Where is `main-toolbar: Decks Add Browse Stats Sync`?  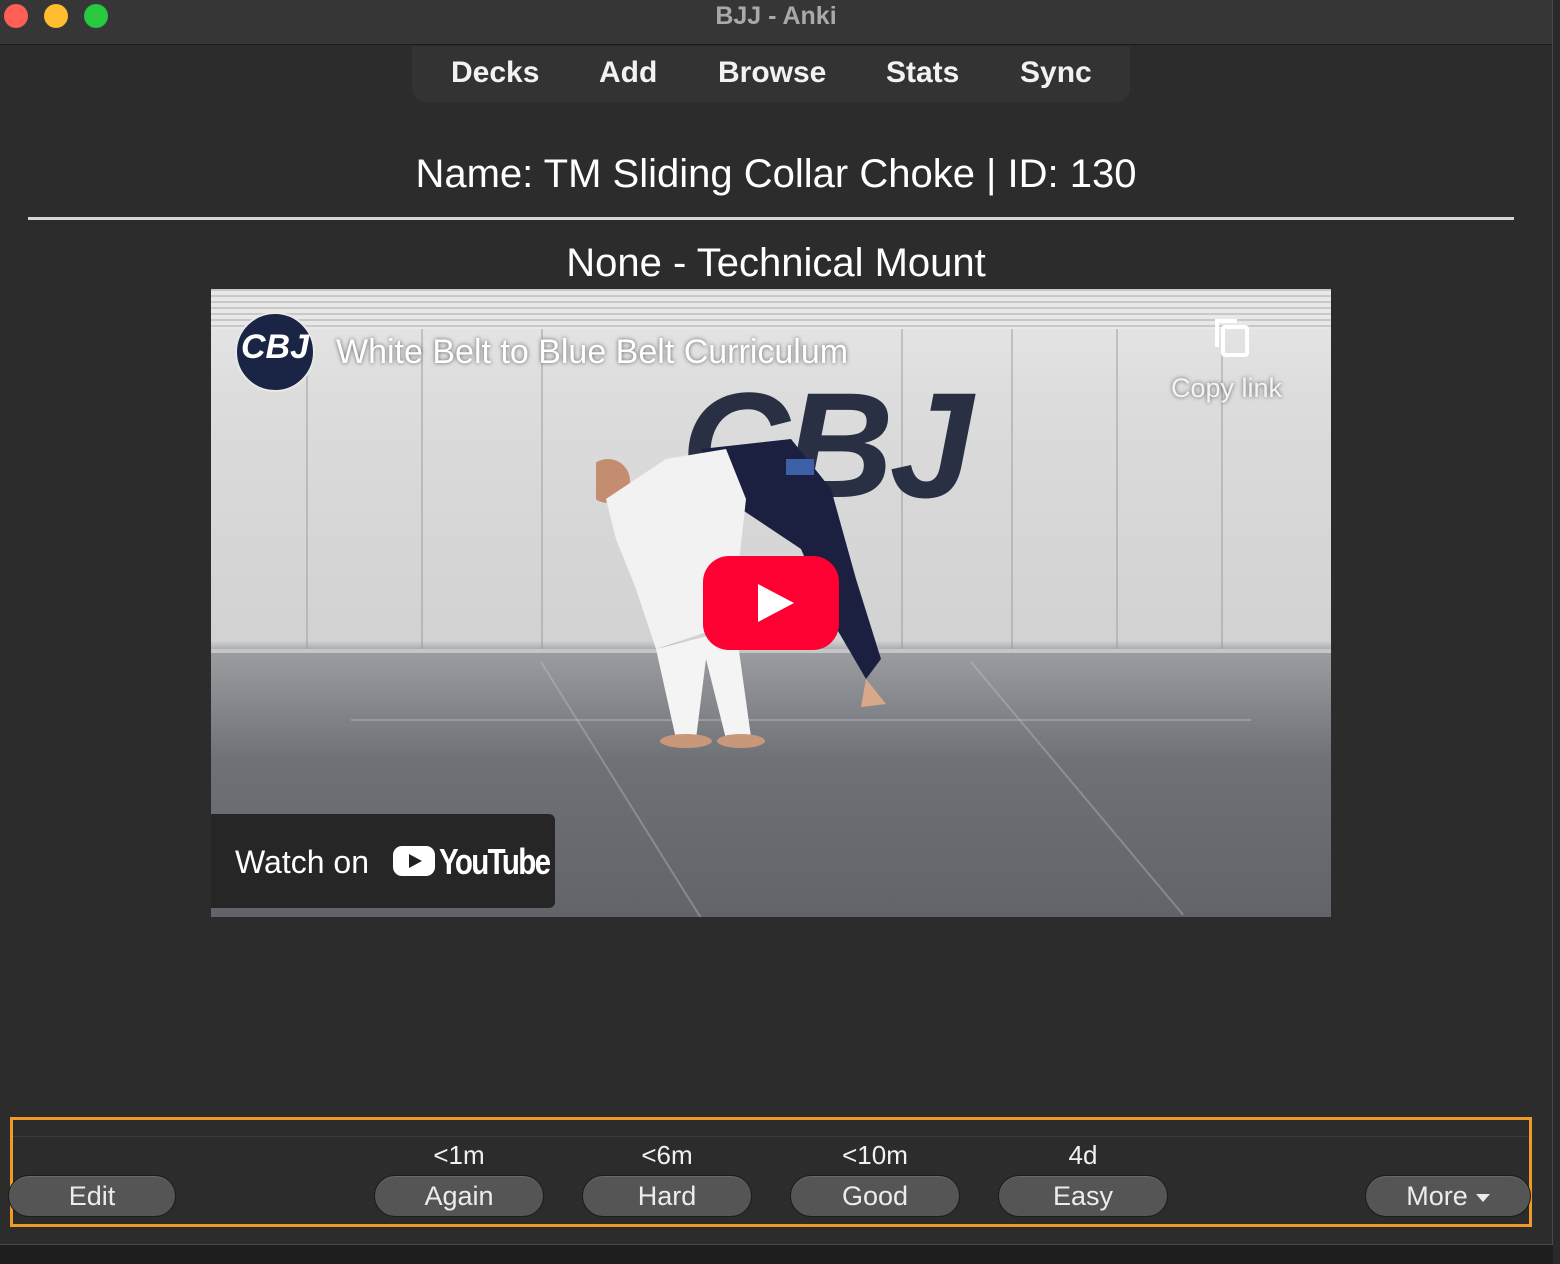
main-toolbar: Decks Add Browse Stats Sync is located at coordinates (771, 74).